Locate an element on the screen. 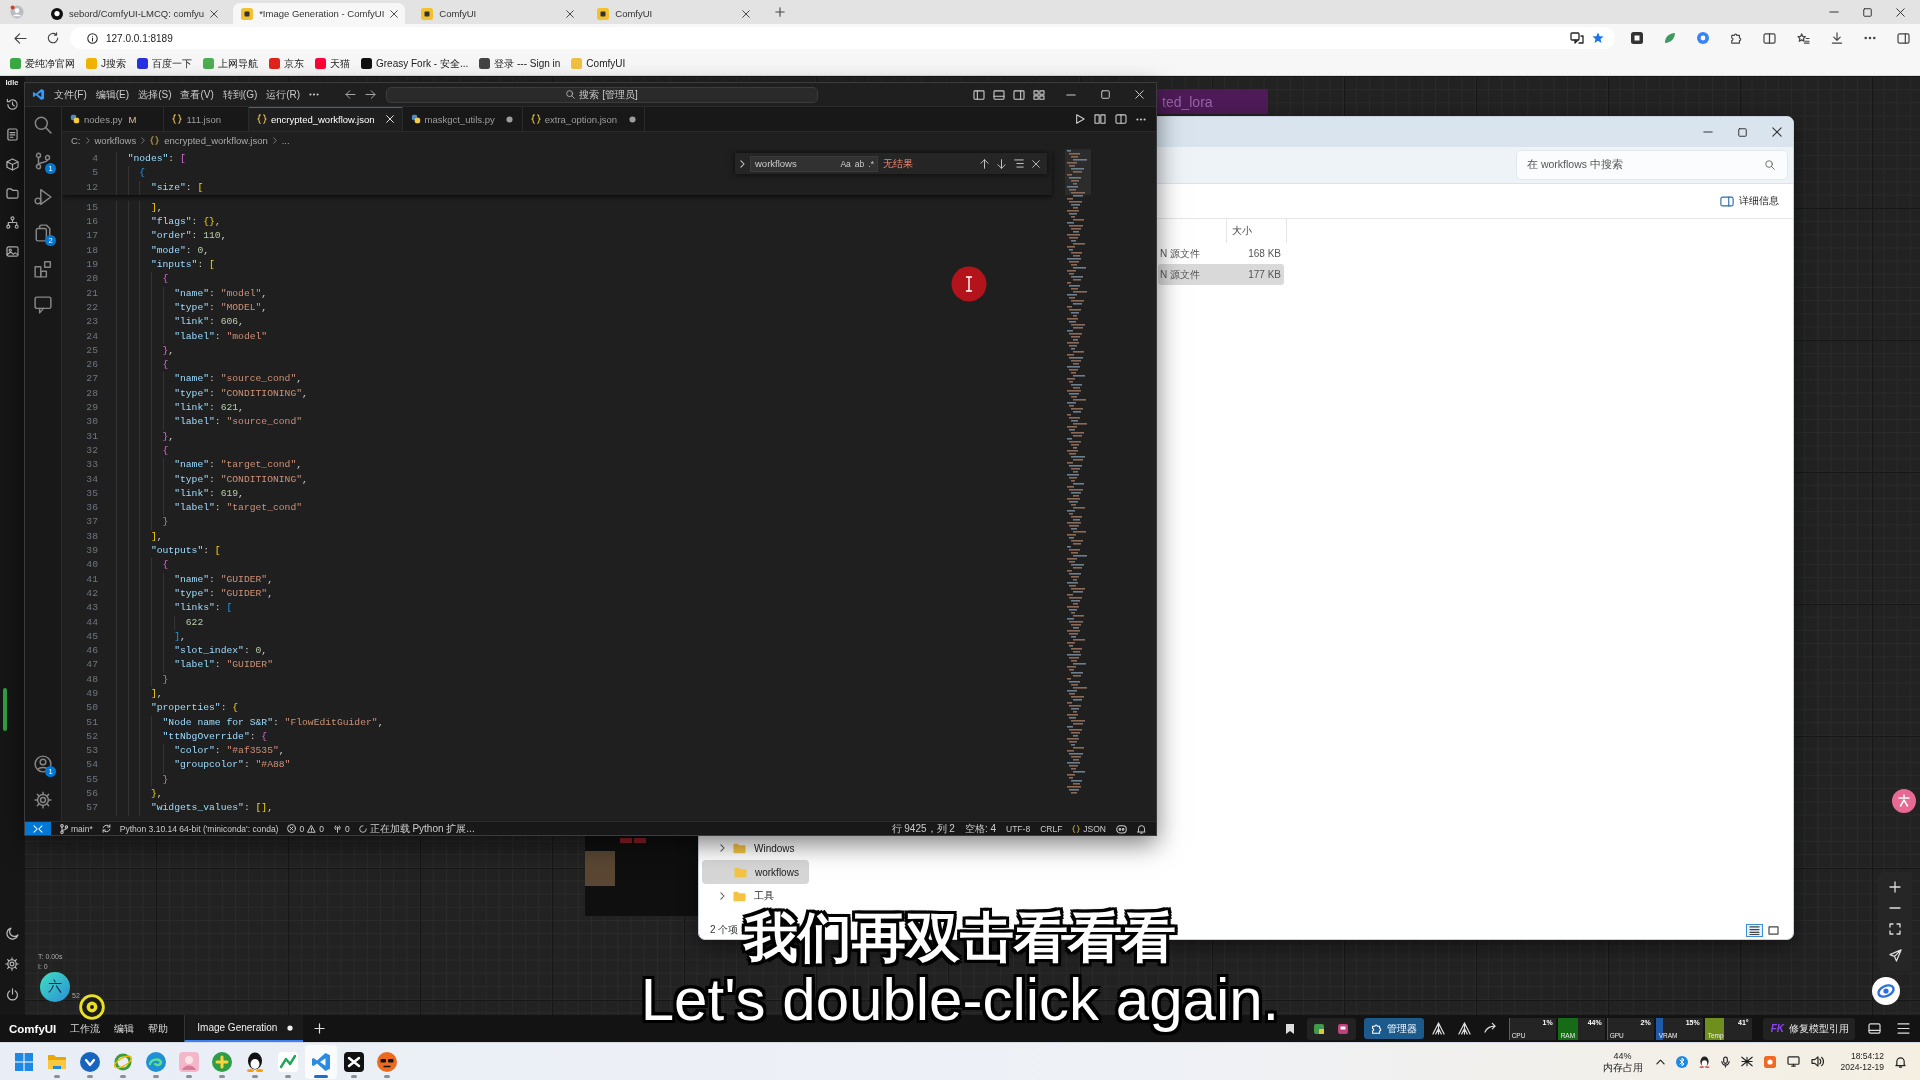 Image resolution: width=1920 pixels, height=1080 pixels. speaker-icon is located at coordinates (1817, 1061).